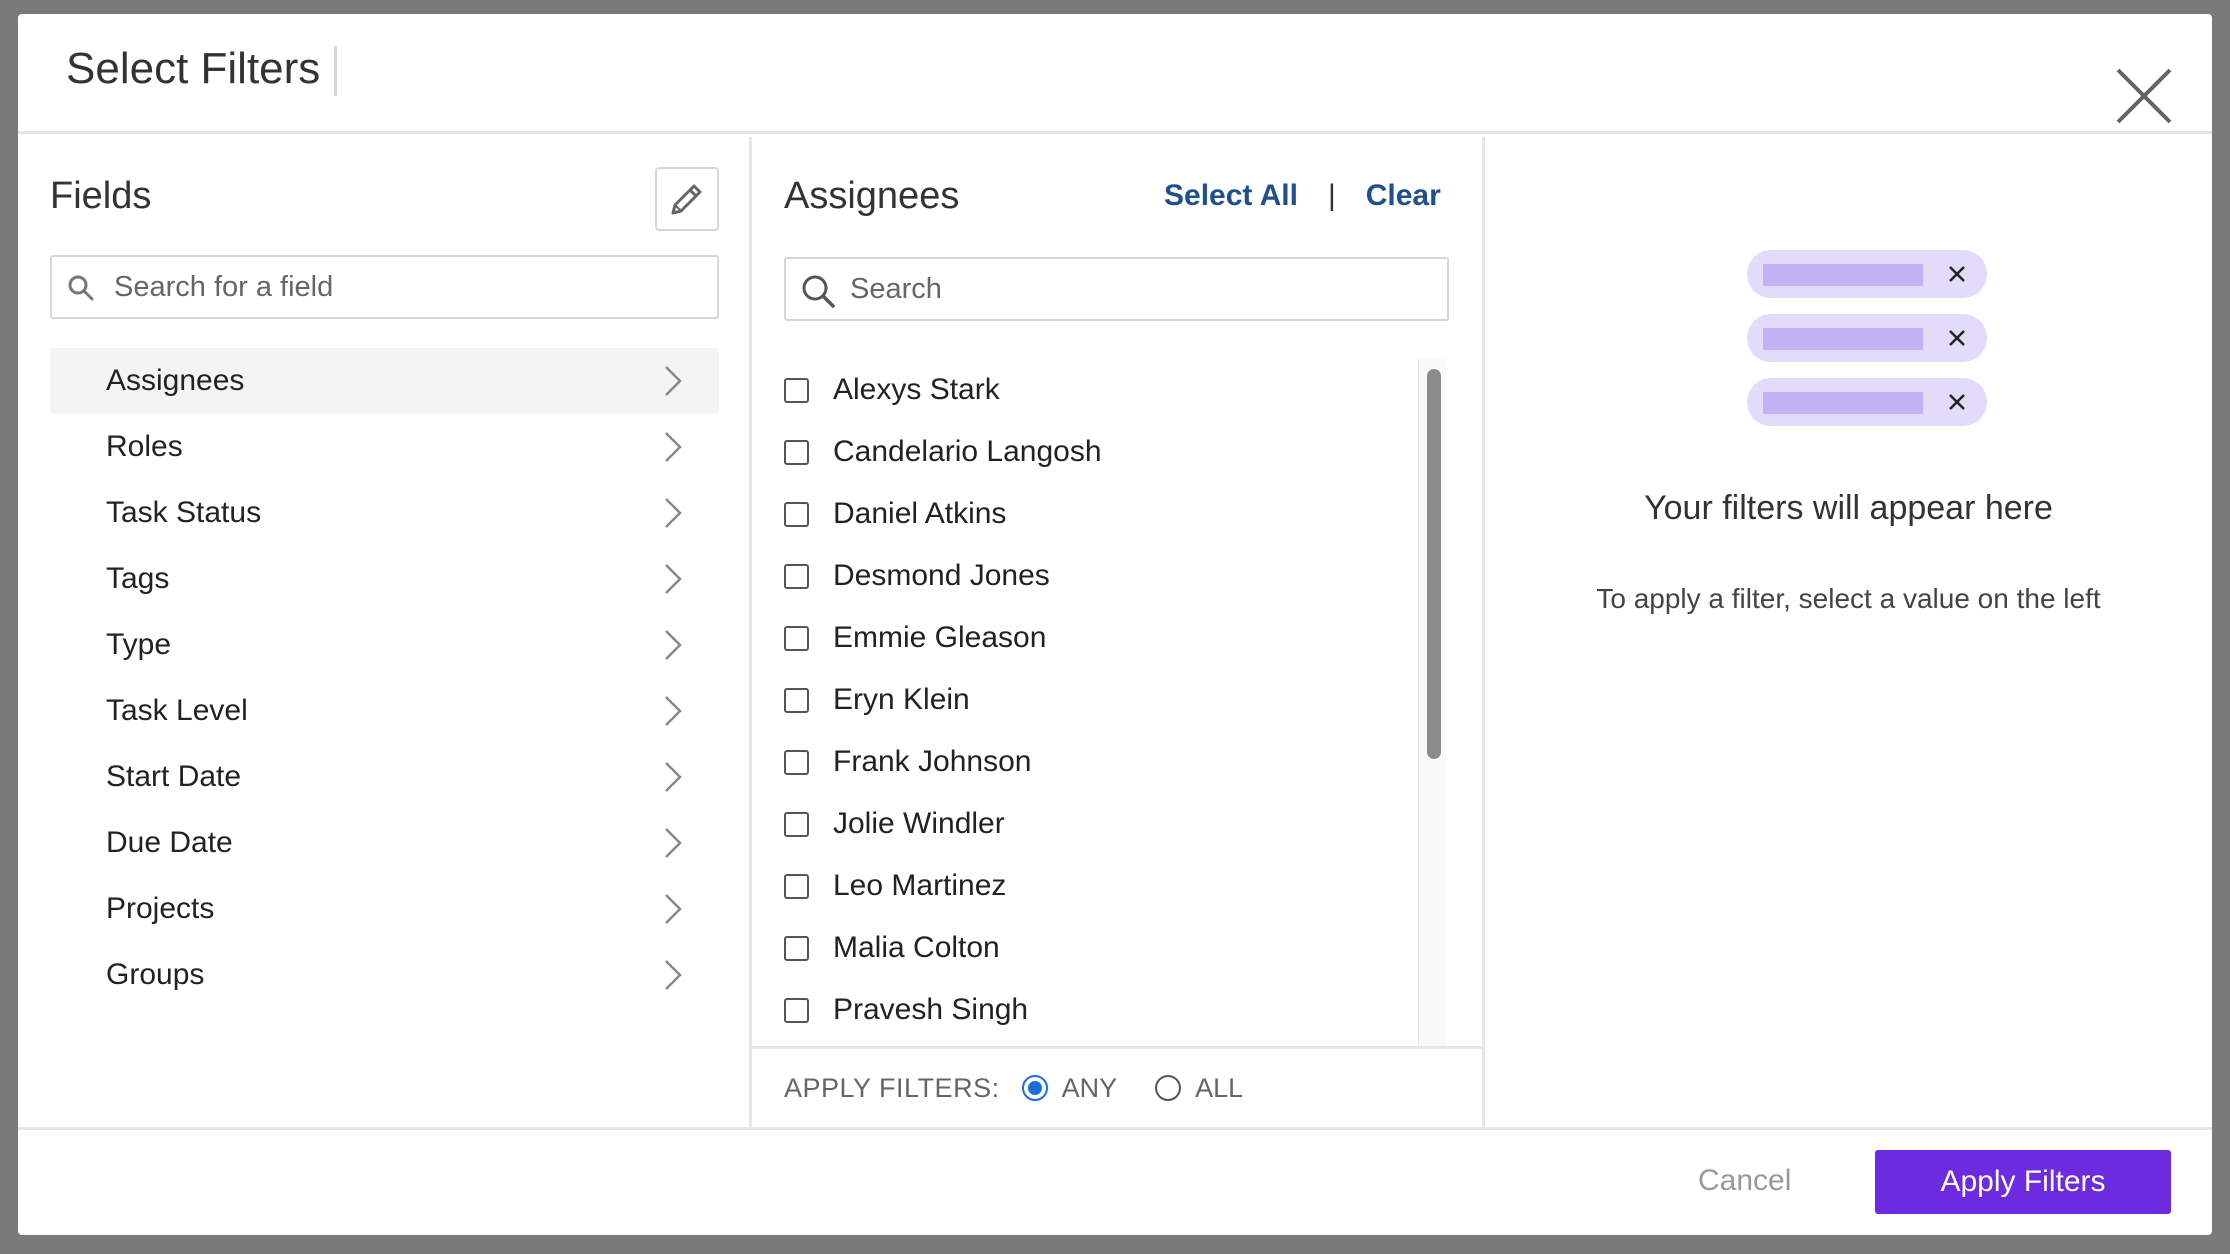 The width and height of the screenshot is (2230, 1254). Describe the element at coordinates (384, 975) in the screenshot. I see `field-item-groups: Groups` at that location.